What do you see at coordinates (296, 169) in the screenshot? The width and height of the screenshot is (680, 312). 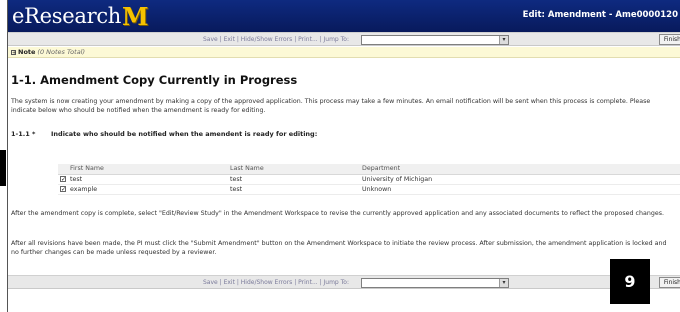 I see `column-header-last-name: Last Name` at bounding box center [296, 169].